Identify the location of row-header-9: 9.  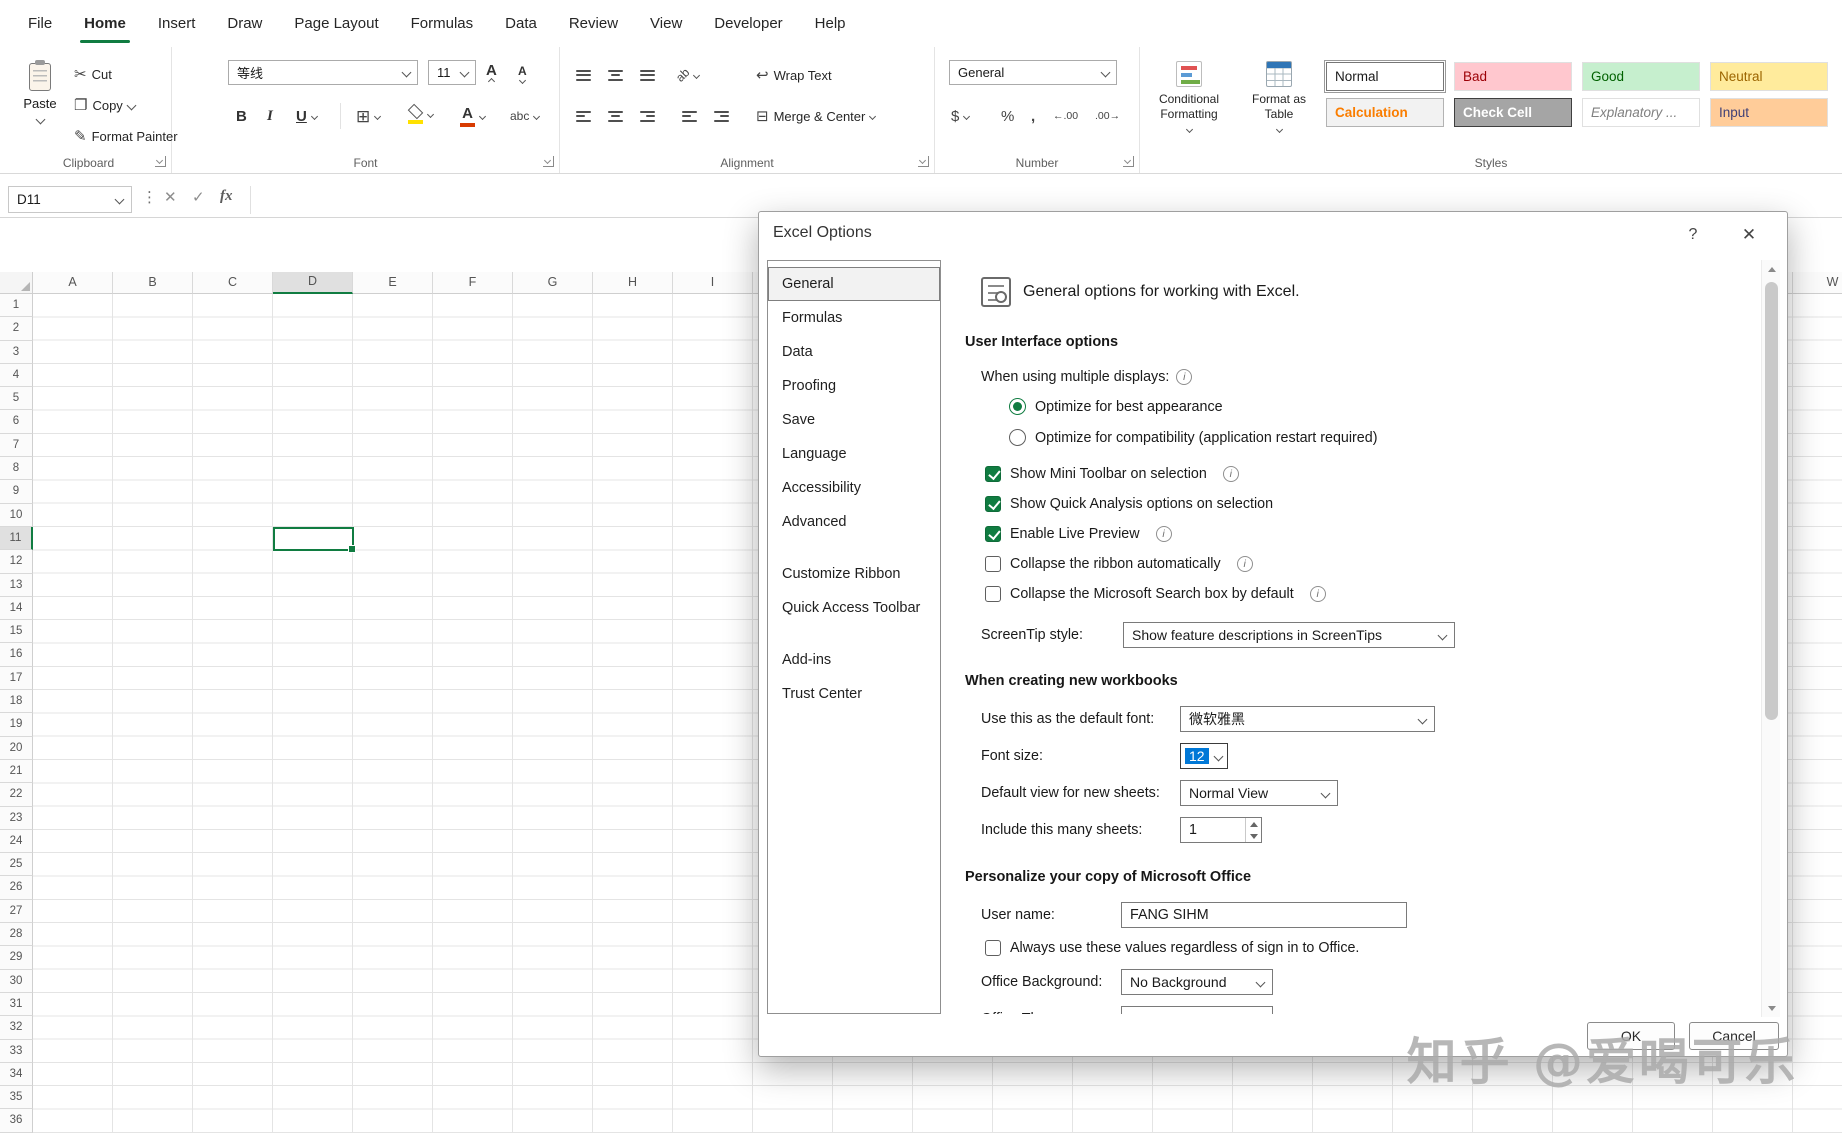
(16, 492).